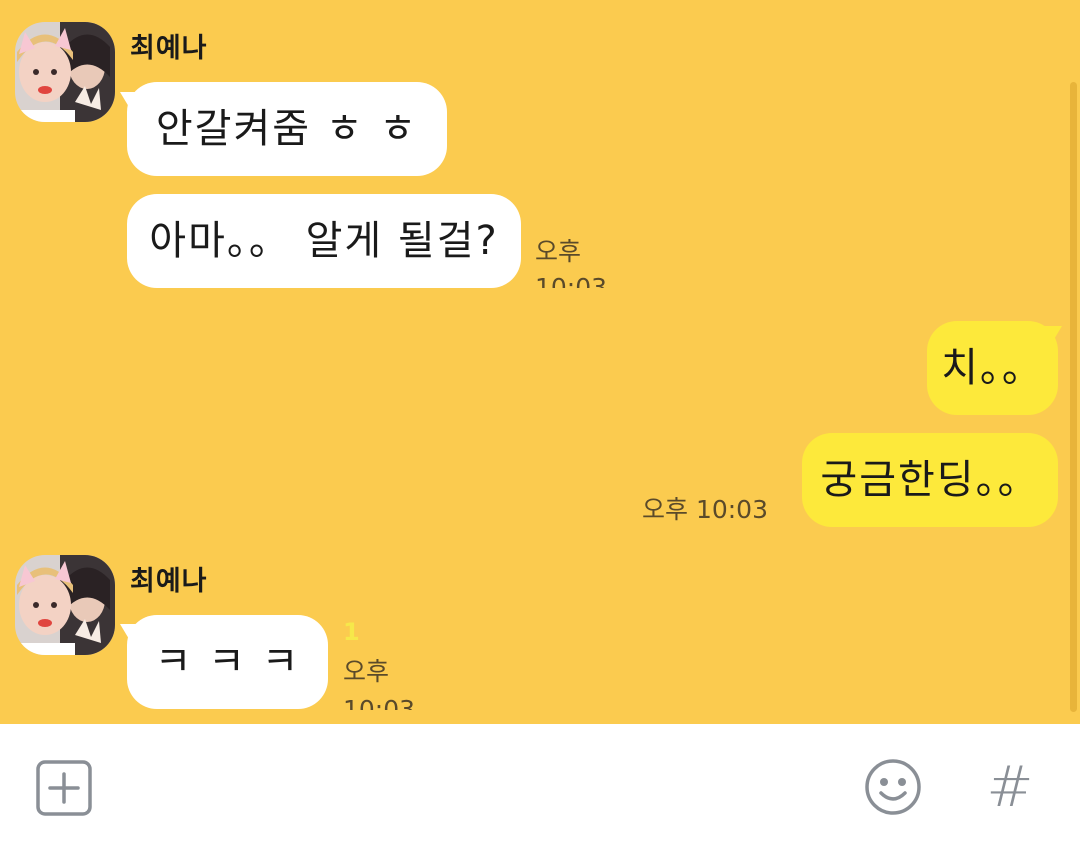 The height and width of the screenshot is (850, 1080). I want to click on message-bubble: ㅋ ㅋ ㅋ, so click(227, 662).